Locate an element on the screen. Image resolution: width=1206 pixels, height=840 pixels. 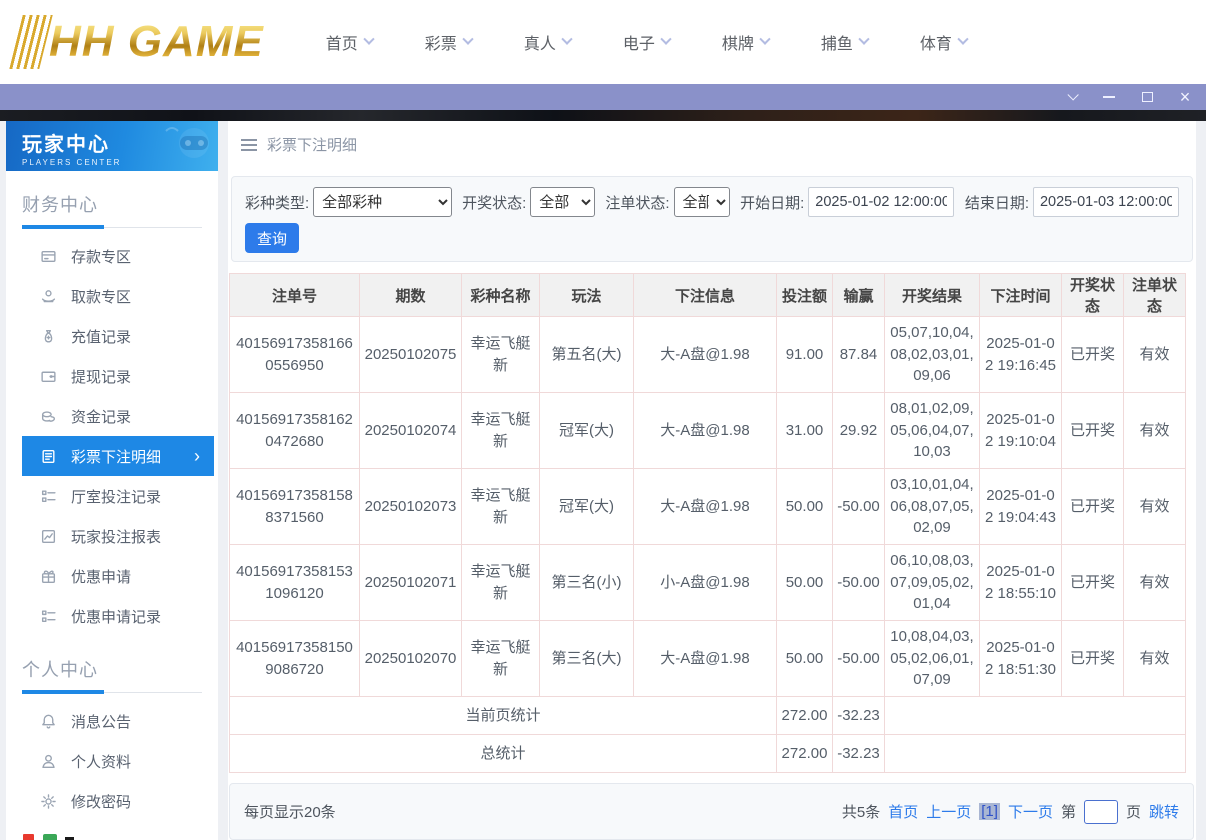
pagination-bar: 每页显示20条 共5条 首页 上一页 [1] 下一页 第 页 跳转 is located at coordinates (711, 811).